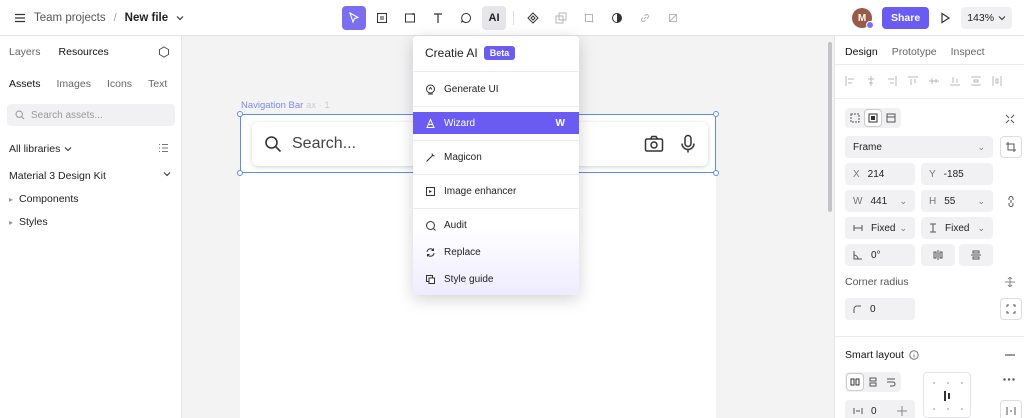 The height and width of the screenshot is (418, 1024). Describe the element at coordinates (880, 309) in the screenshot. I see `corner-radius-input: 0` at that location.